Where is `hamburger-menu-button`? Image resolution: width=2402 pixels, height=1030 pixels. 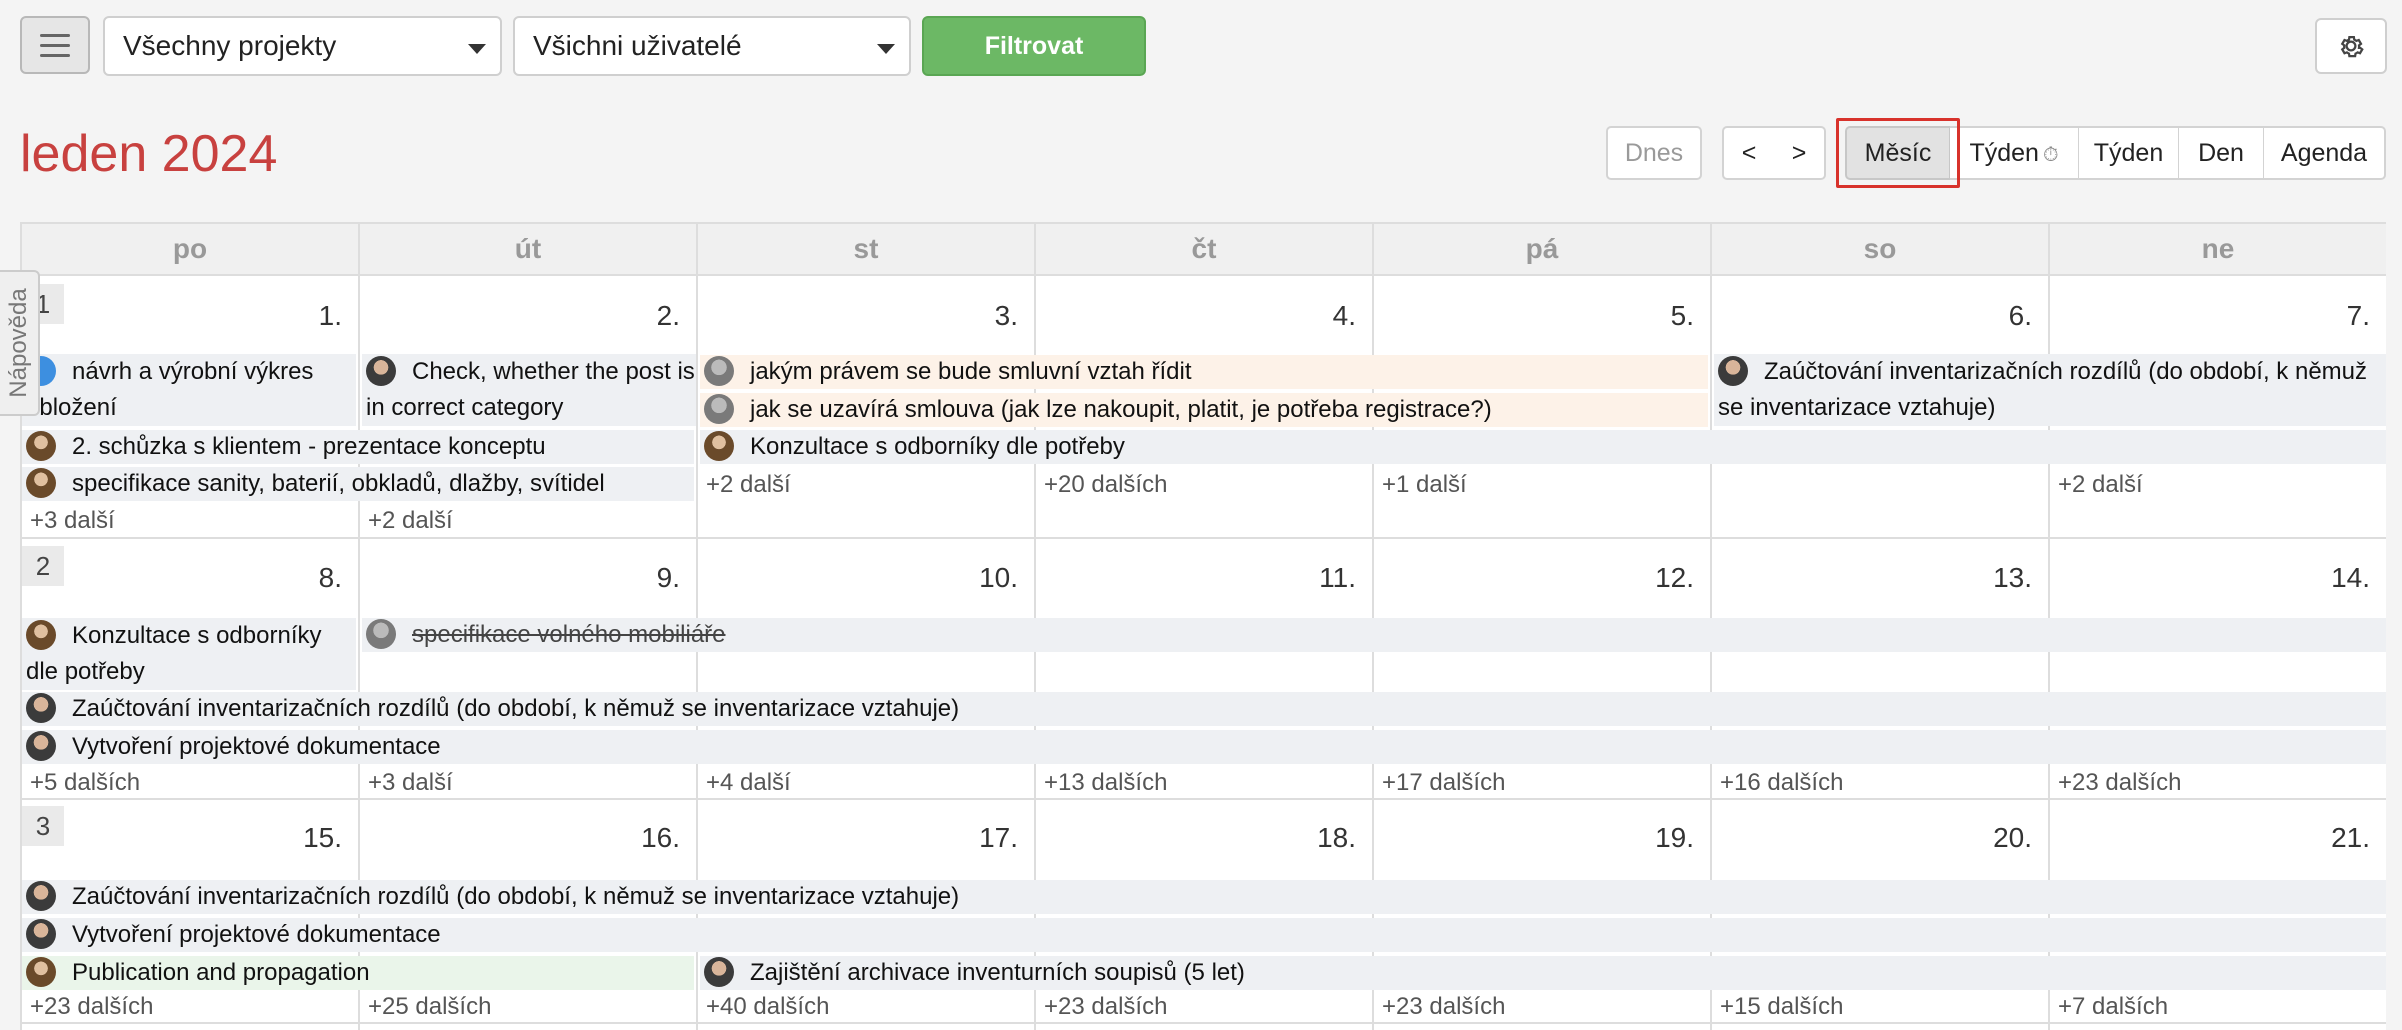 hamburger-menu-button is located at coordinates (55, 45).